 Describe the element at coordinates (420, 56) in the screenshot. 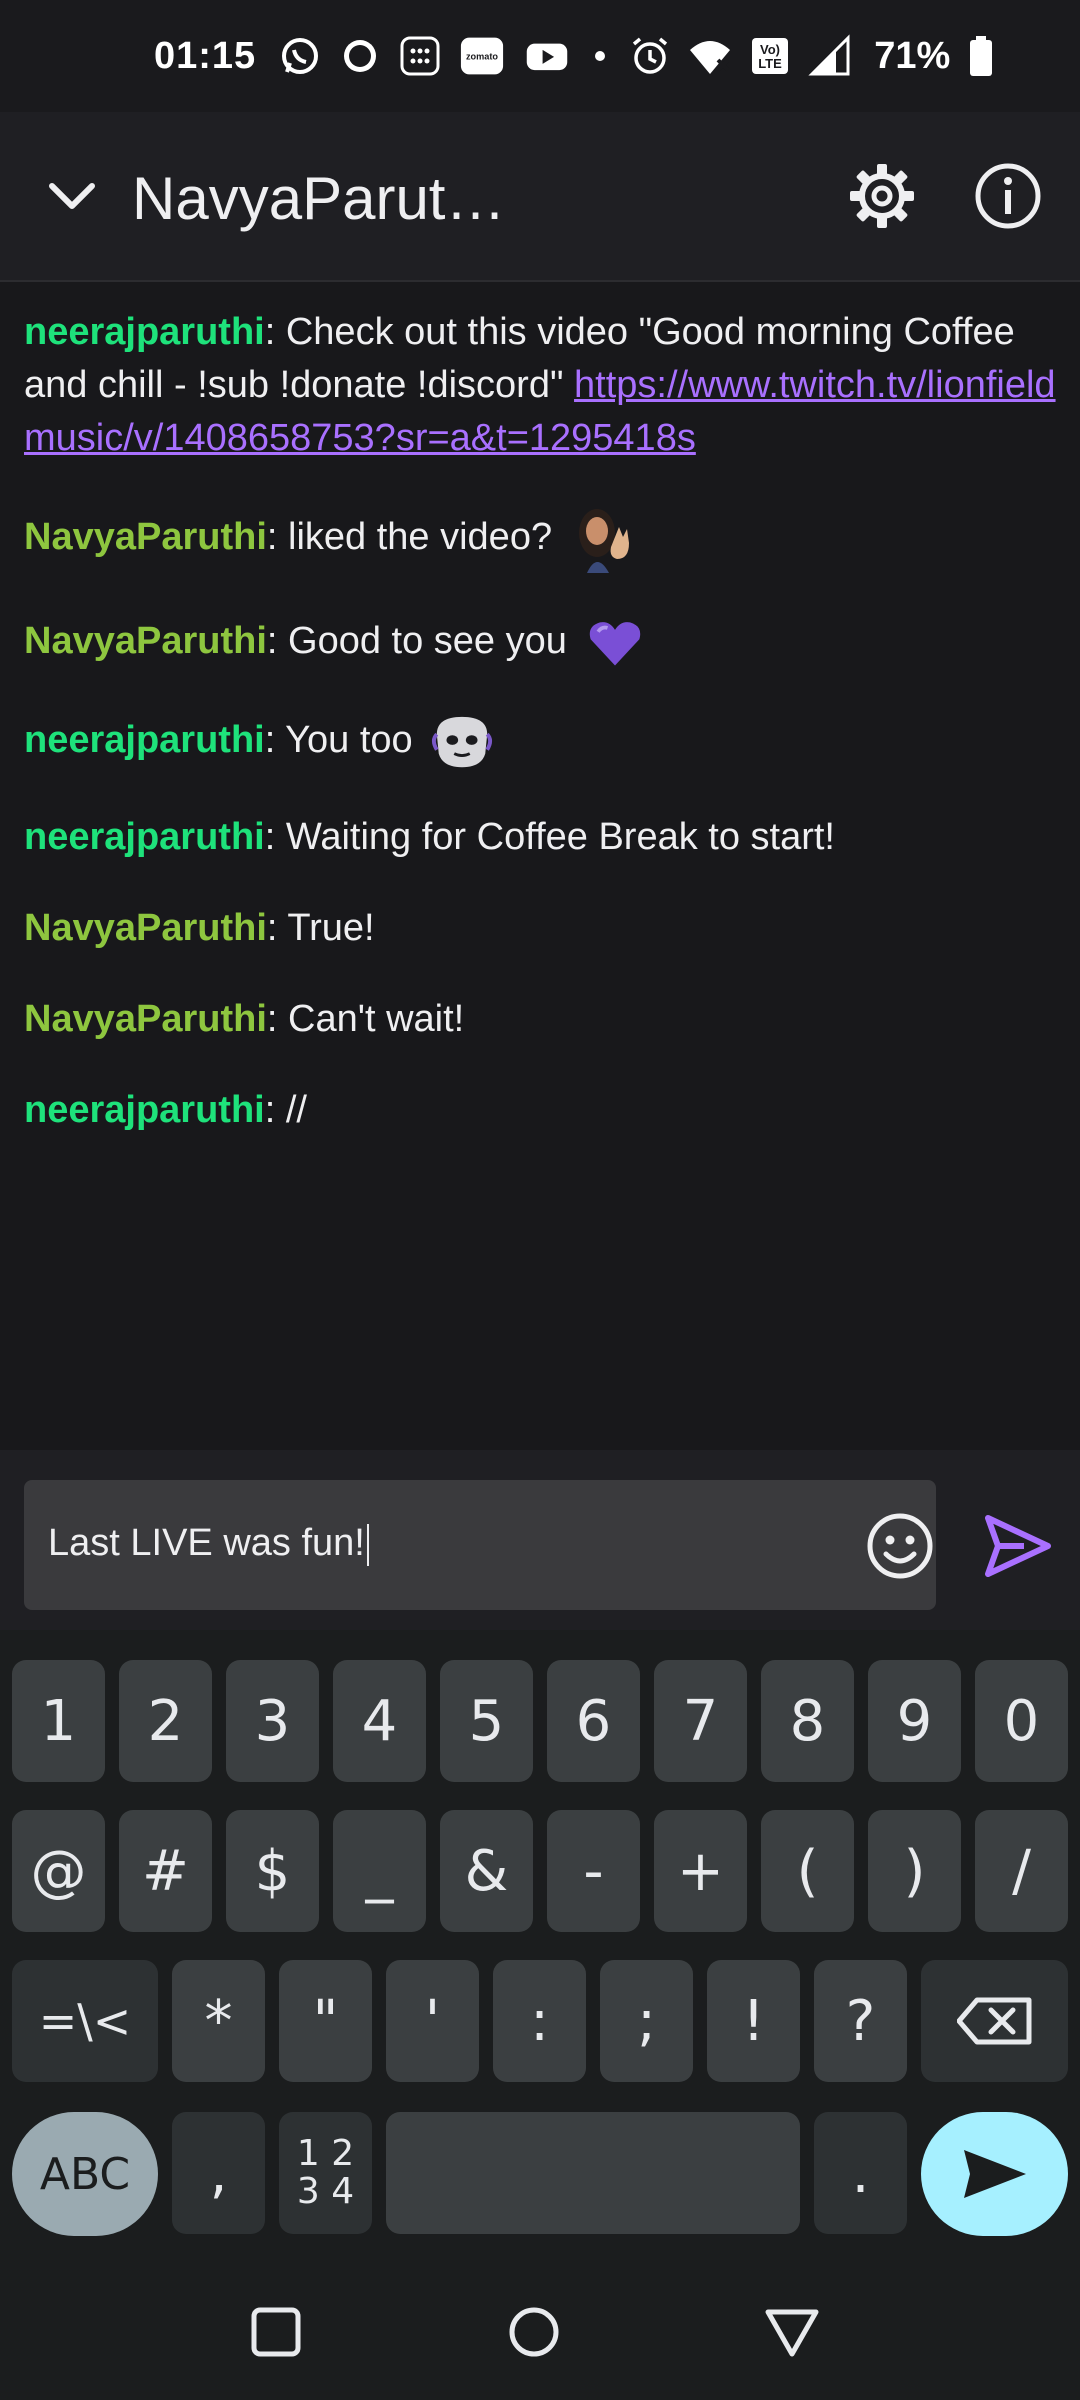

I see `calculator-icon` at that location.